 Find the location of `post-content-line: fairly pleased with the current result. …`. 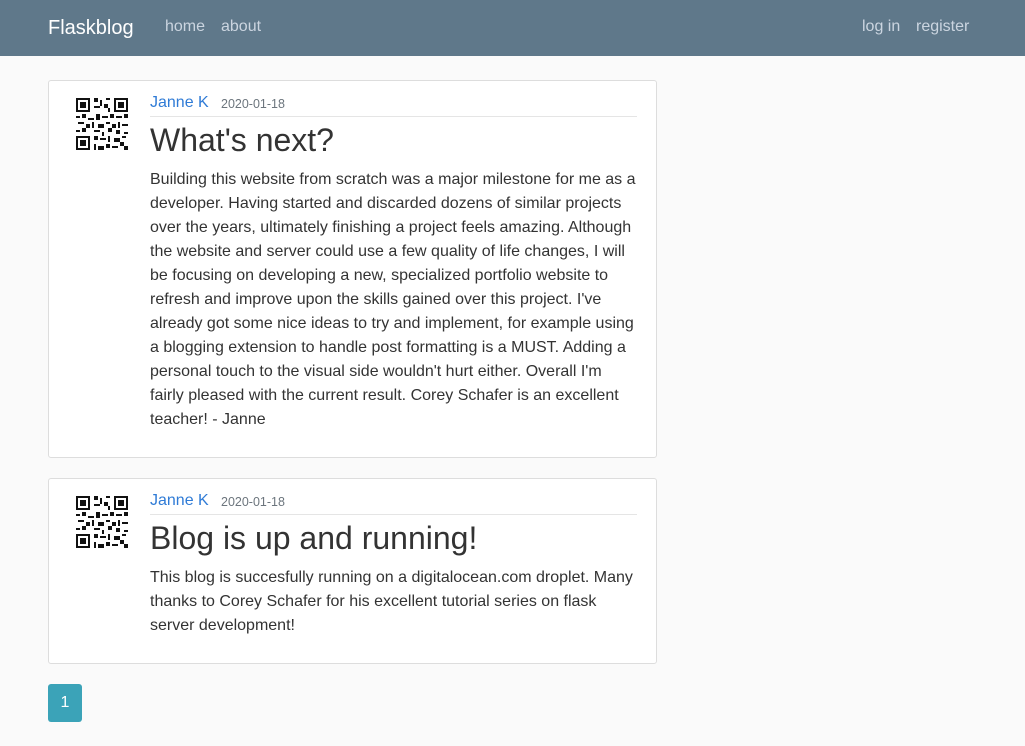

post-content-line: fairly pleased with the current result. … is located at coordinates (384, 395).